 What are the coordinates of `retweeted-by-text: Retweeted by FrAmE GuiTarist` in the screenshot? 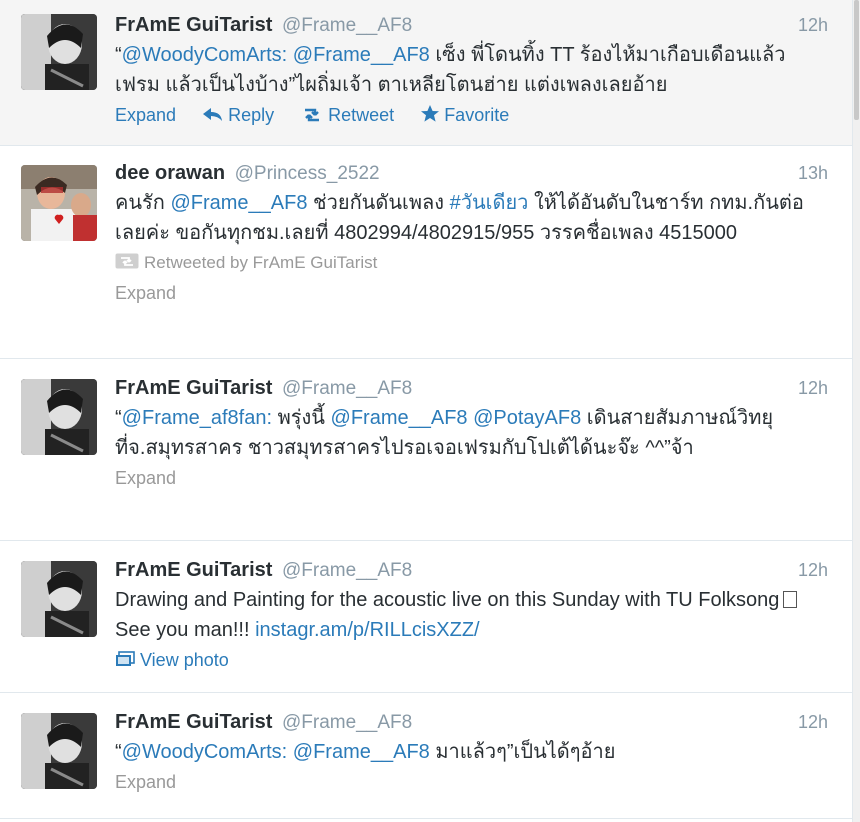 It's located at (261, 262).